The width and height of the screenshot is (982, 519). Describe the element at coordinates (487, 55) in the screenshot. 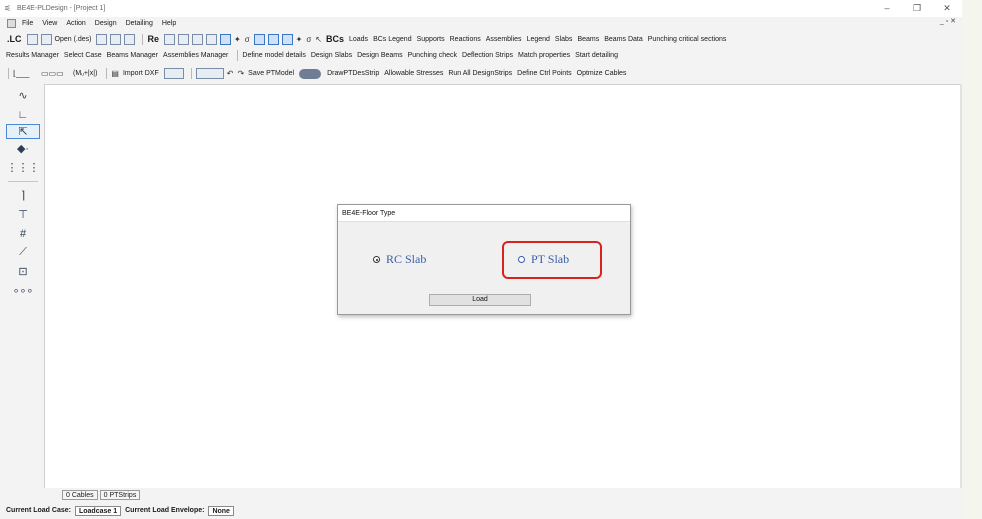

I see `deflection-strips-button: Deflection Strips` at that location.